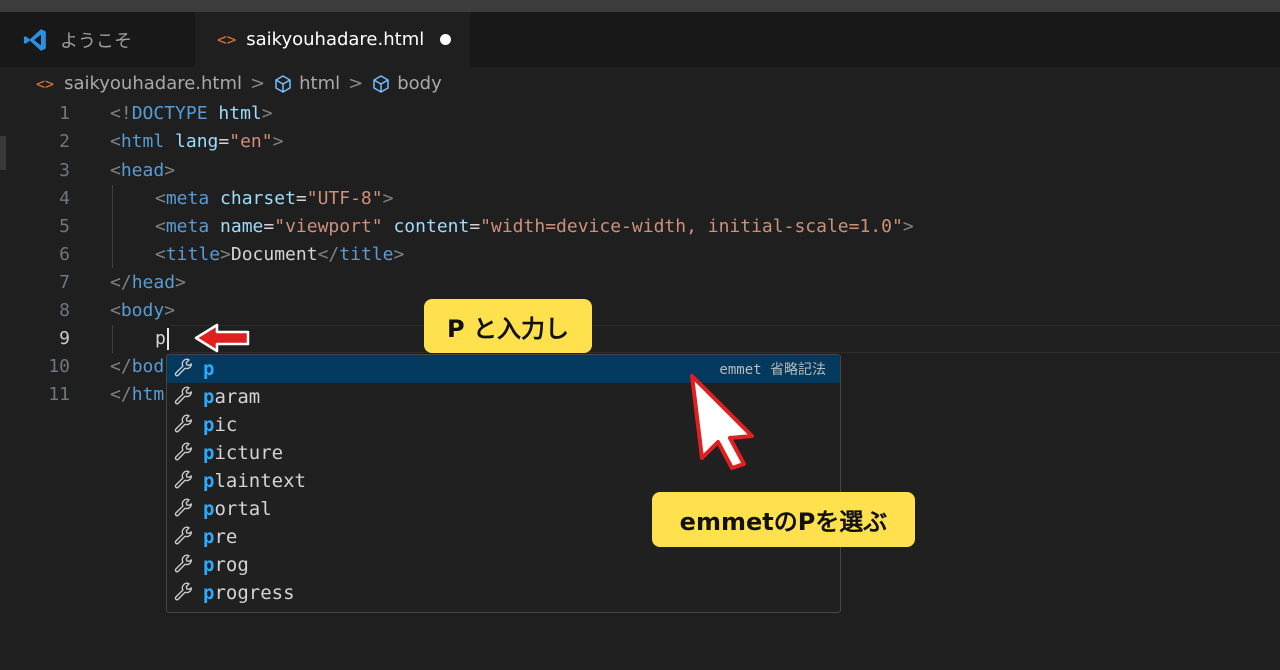 The width and height of the screenshot is (1280, 670). What do you see at coordinates (226, 565) in the screenshot?
I see `suggestion-label: prog` at bounding box center [226, 565].